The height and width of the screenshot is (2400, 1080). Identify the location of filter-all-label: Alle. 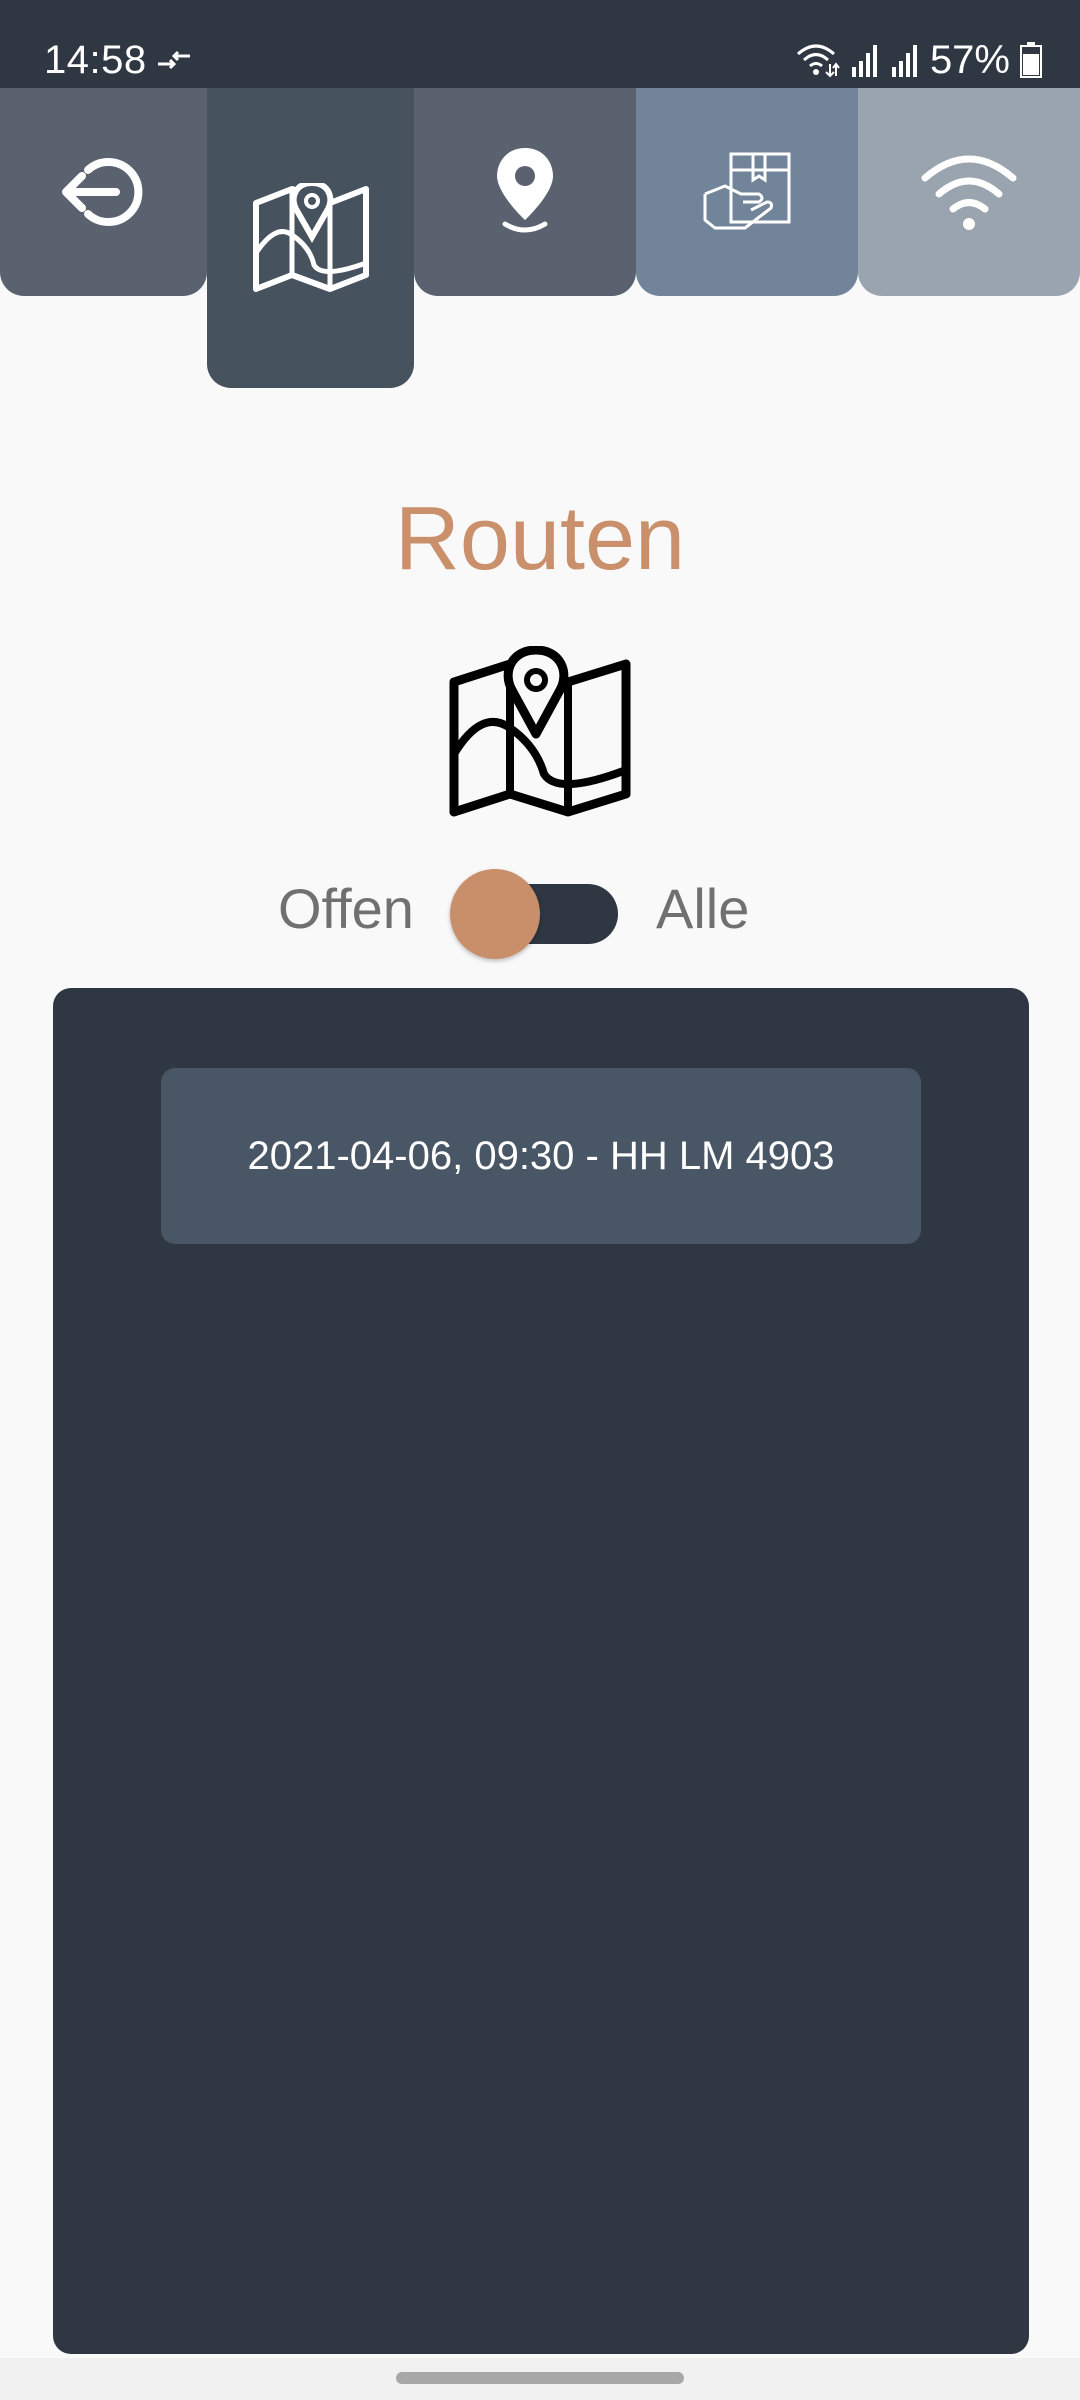
(703, 908).